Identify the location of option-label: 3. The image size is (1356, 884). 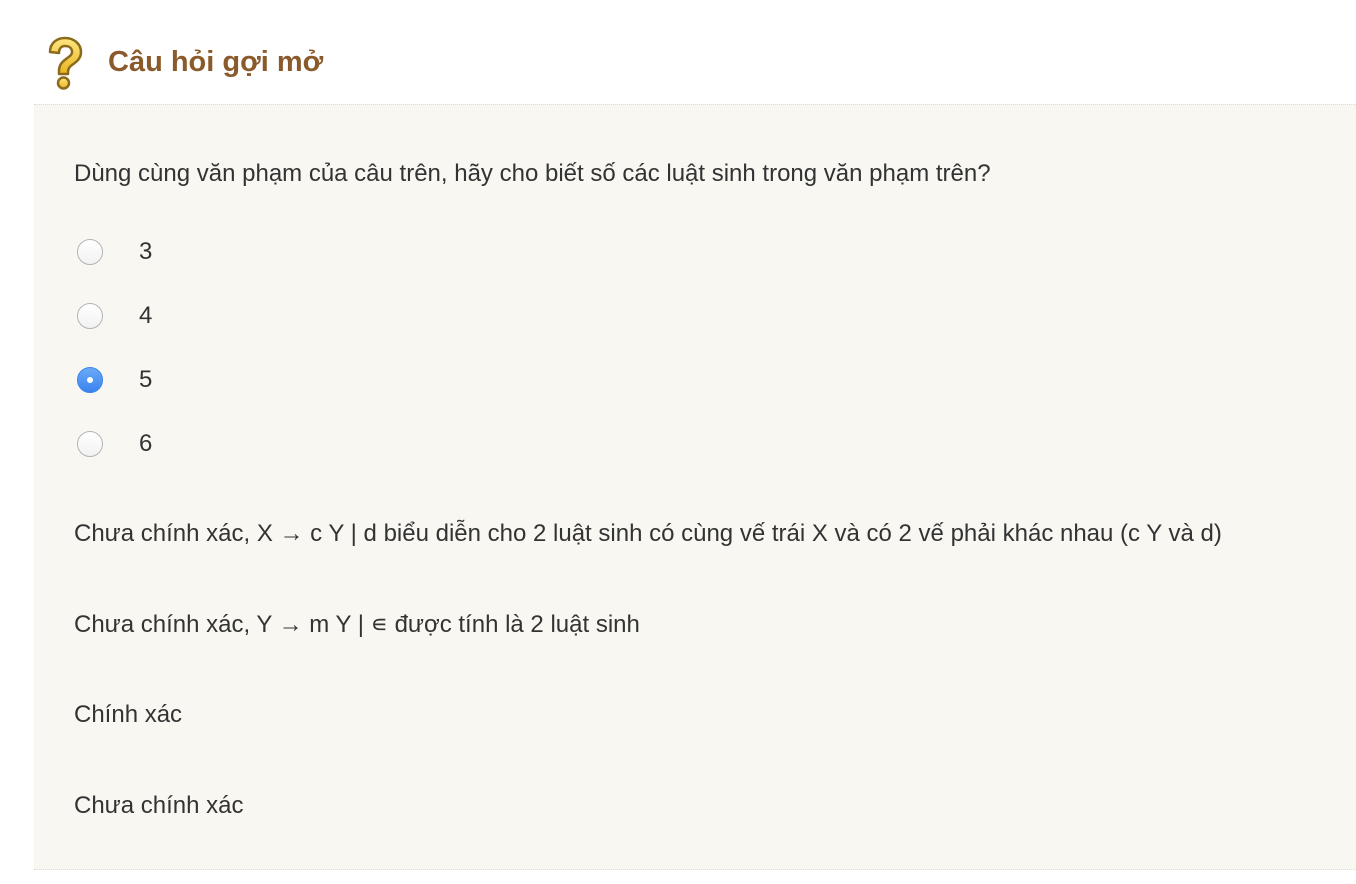
(146, 251).